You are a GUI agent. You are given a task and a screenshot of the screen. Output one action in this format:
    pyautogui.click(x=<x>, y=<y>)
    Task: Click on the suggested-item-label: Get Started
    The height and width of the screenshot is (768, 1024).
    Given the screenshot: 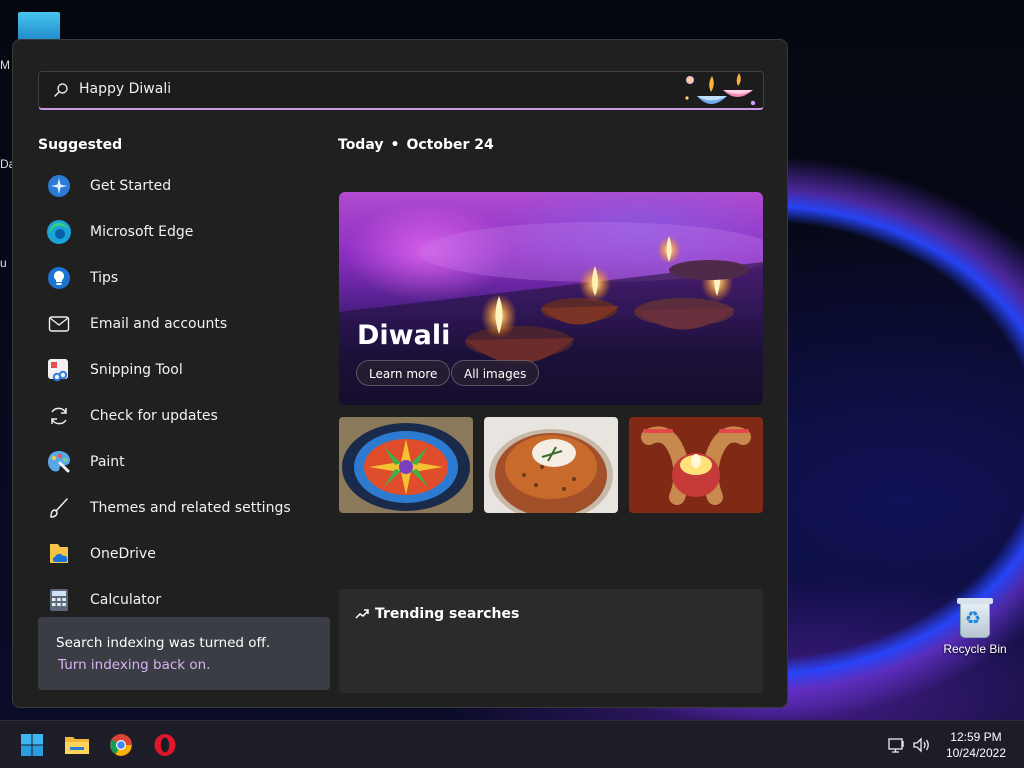 What is the action you would take?
    pyautogui.click(x=131, y=186)
    